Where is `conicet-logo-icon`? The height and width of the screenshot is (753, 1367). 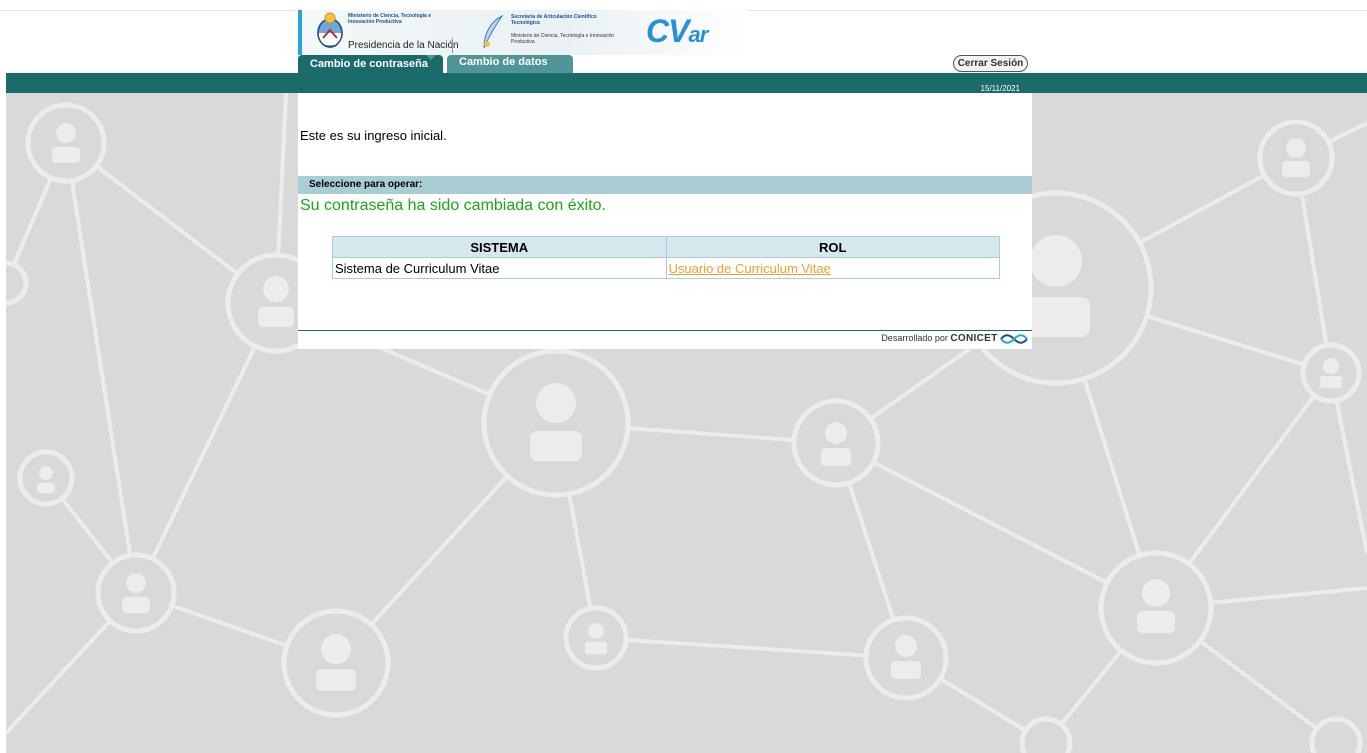
conicet-logo-icon is located at coordinates (1014, 338).